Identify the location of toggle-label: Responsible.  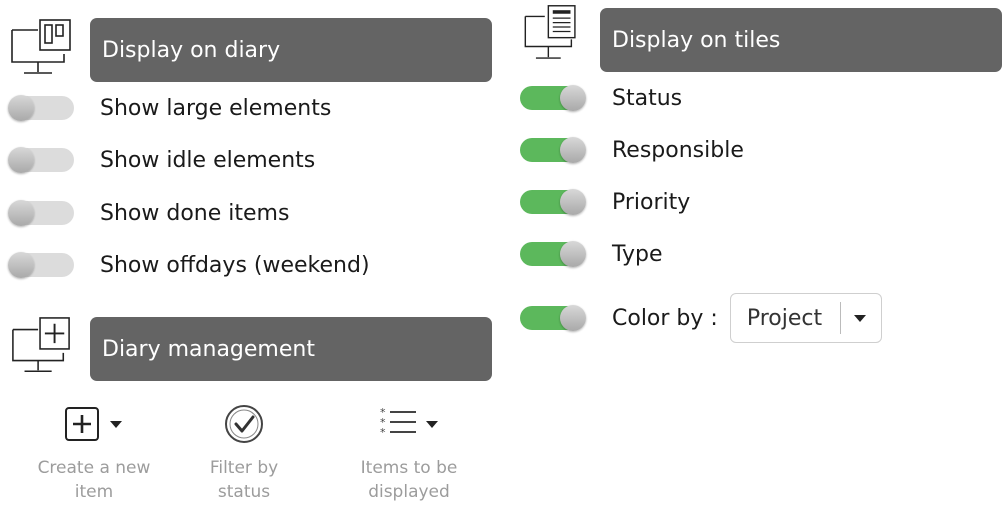
(678, 150).